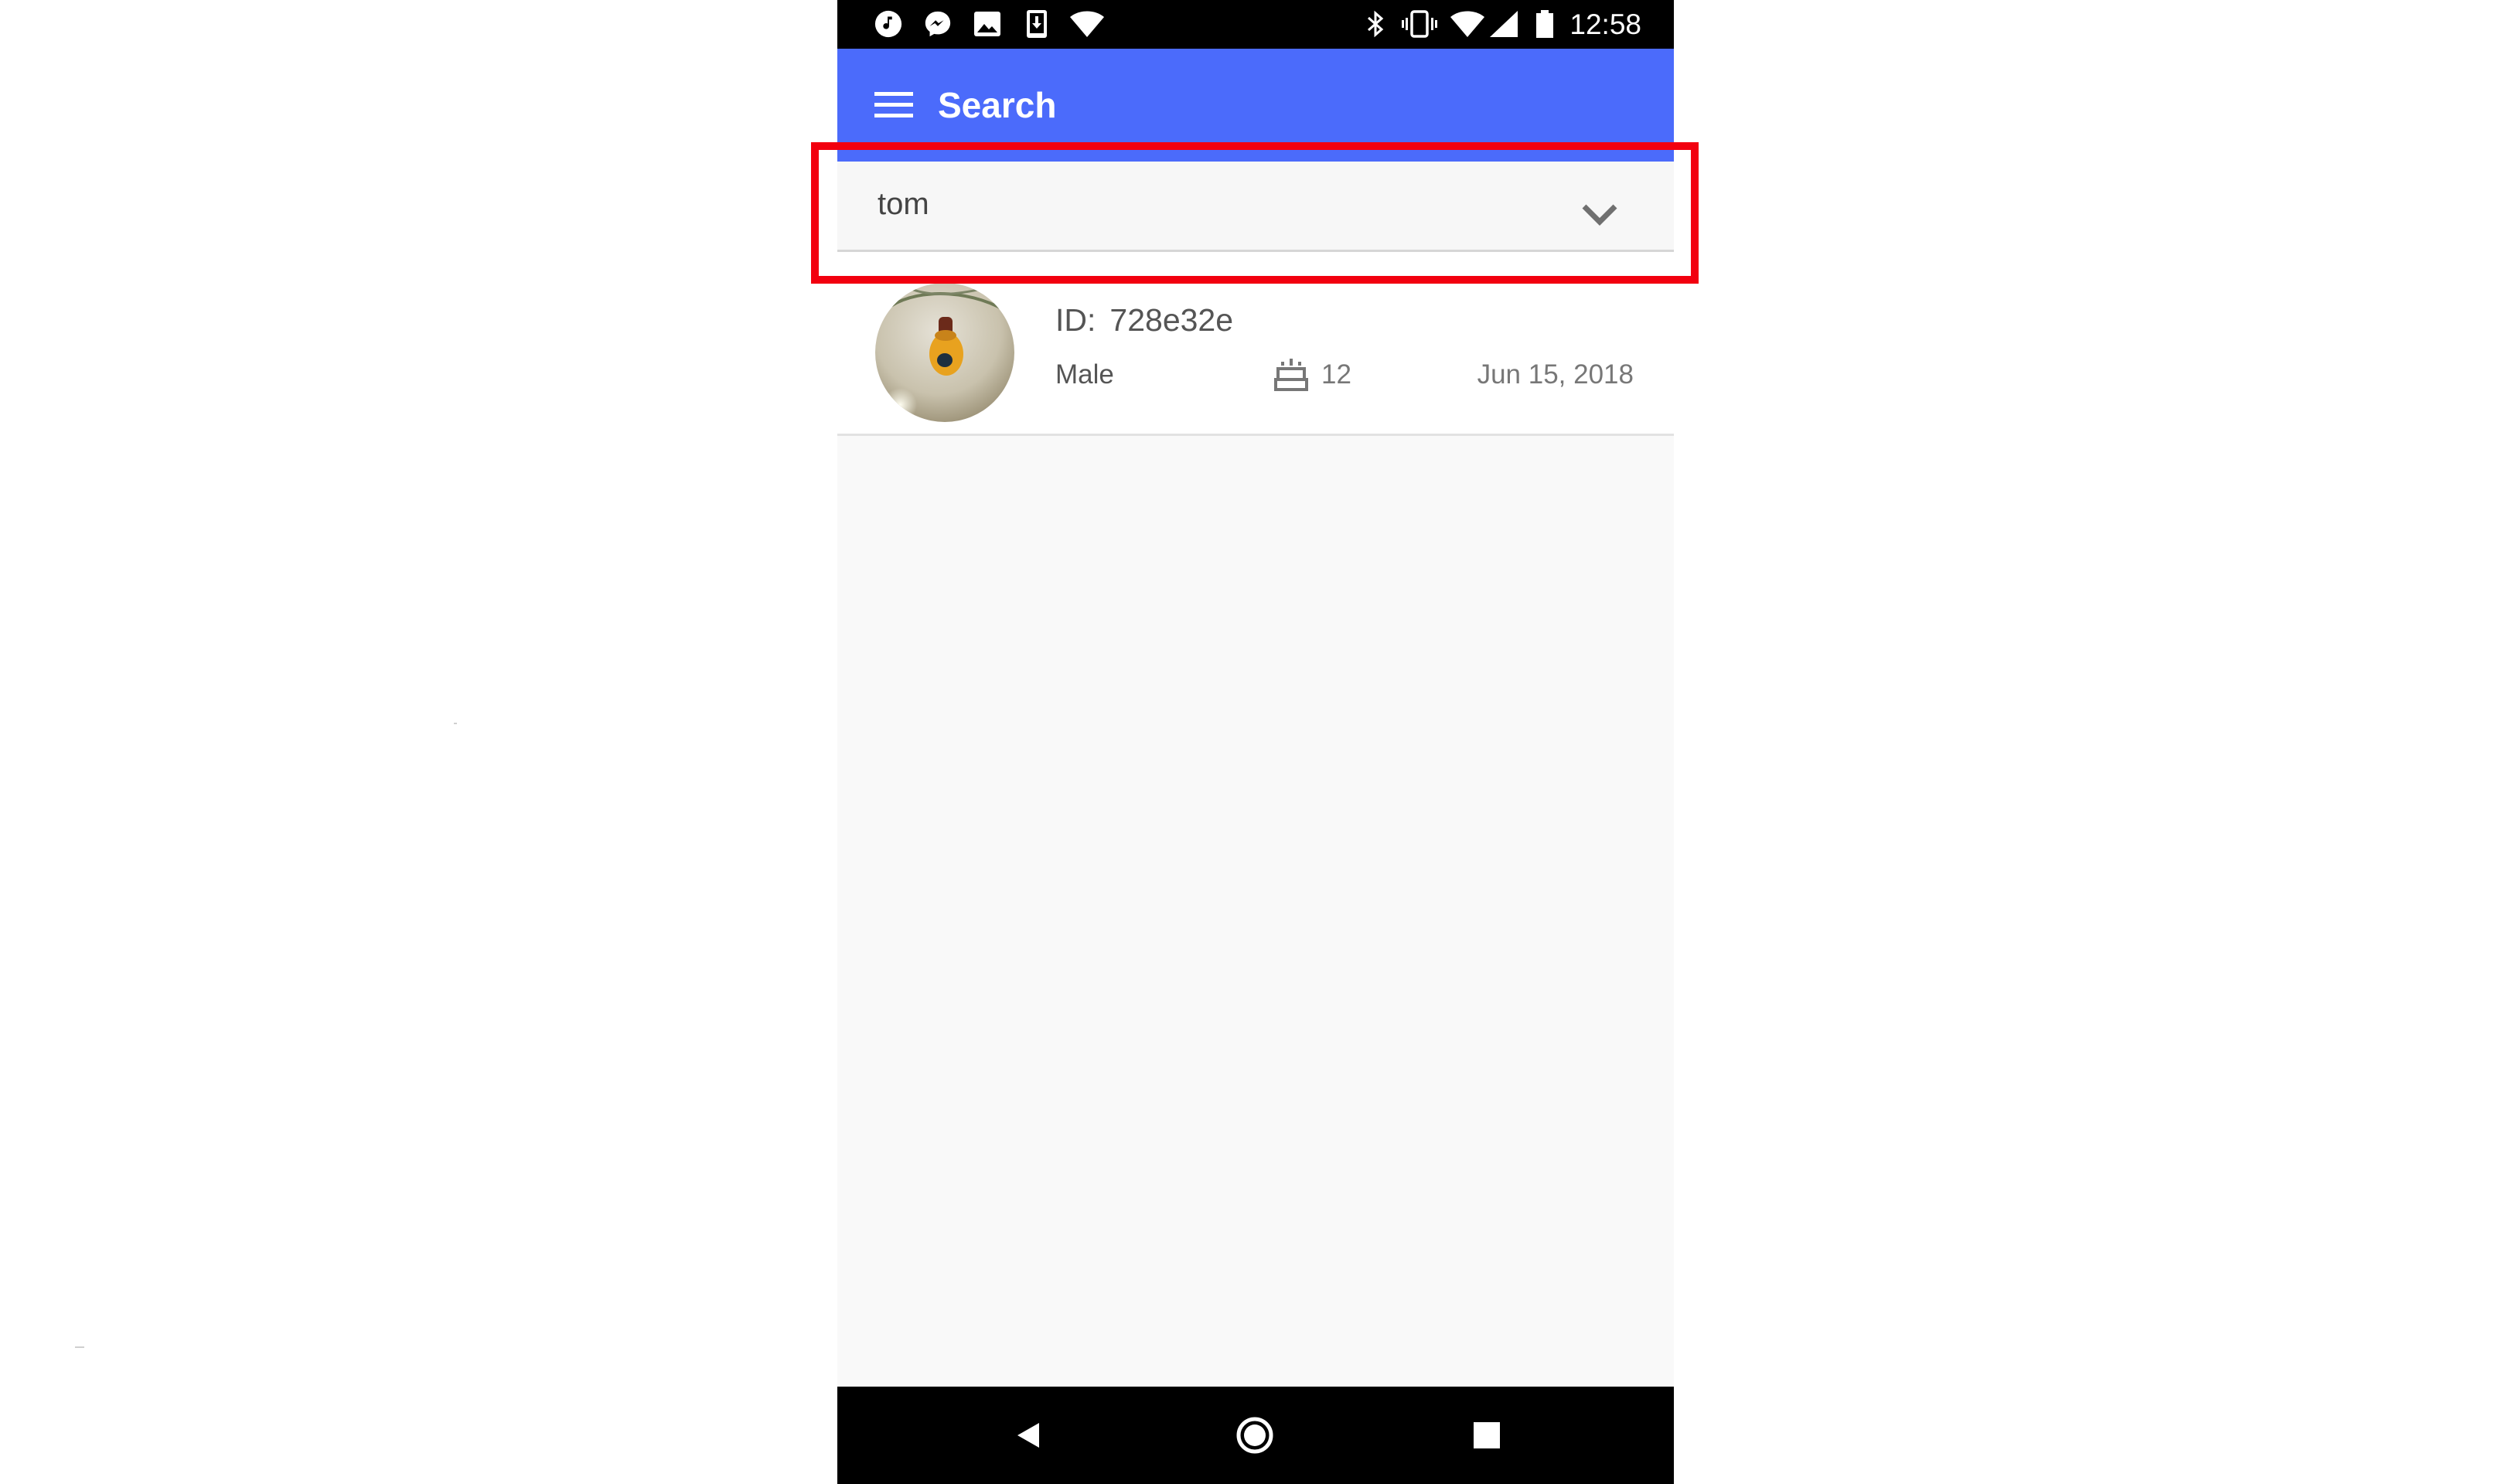 The image size is (2505, 1484). What do you see at coordinates (1486, 1435) in the screenshot?
I see `recents-icon` at bounding box center [1486, 1435].